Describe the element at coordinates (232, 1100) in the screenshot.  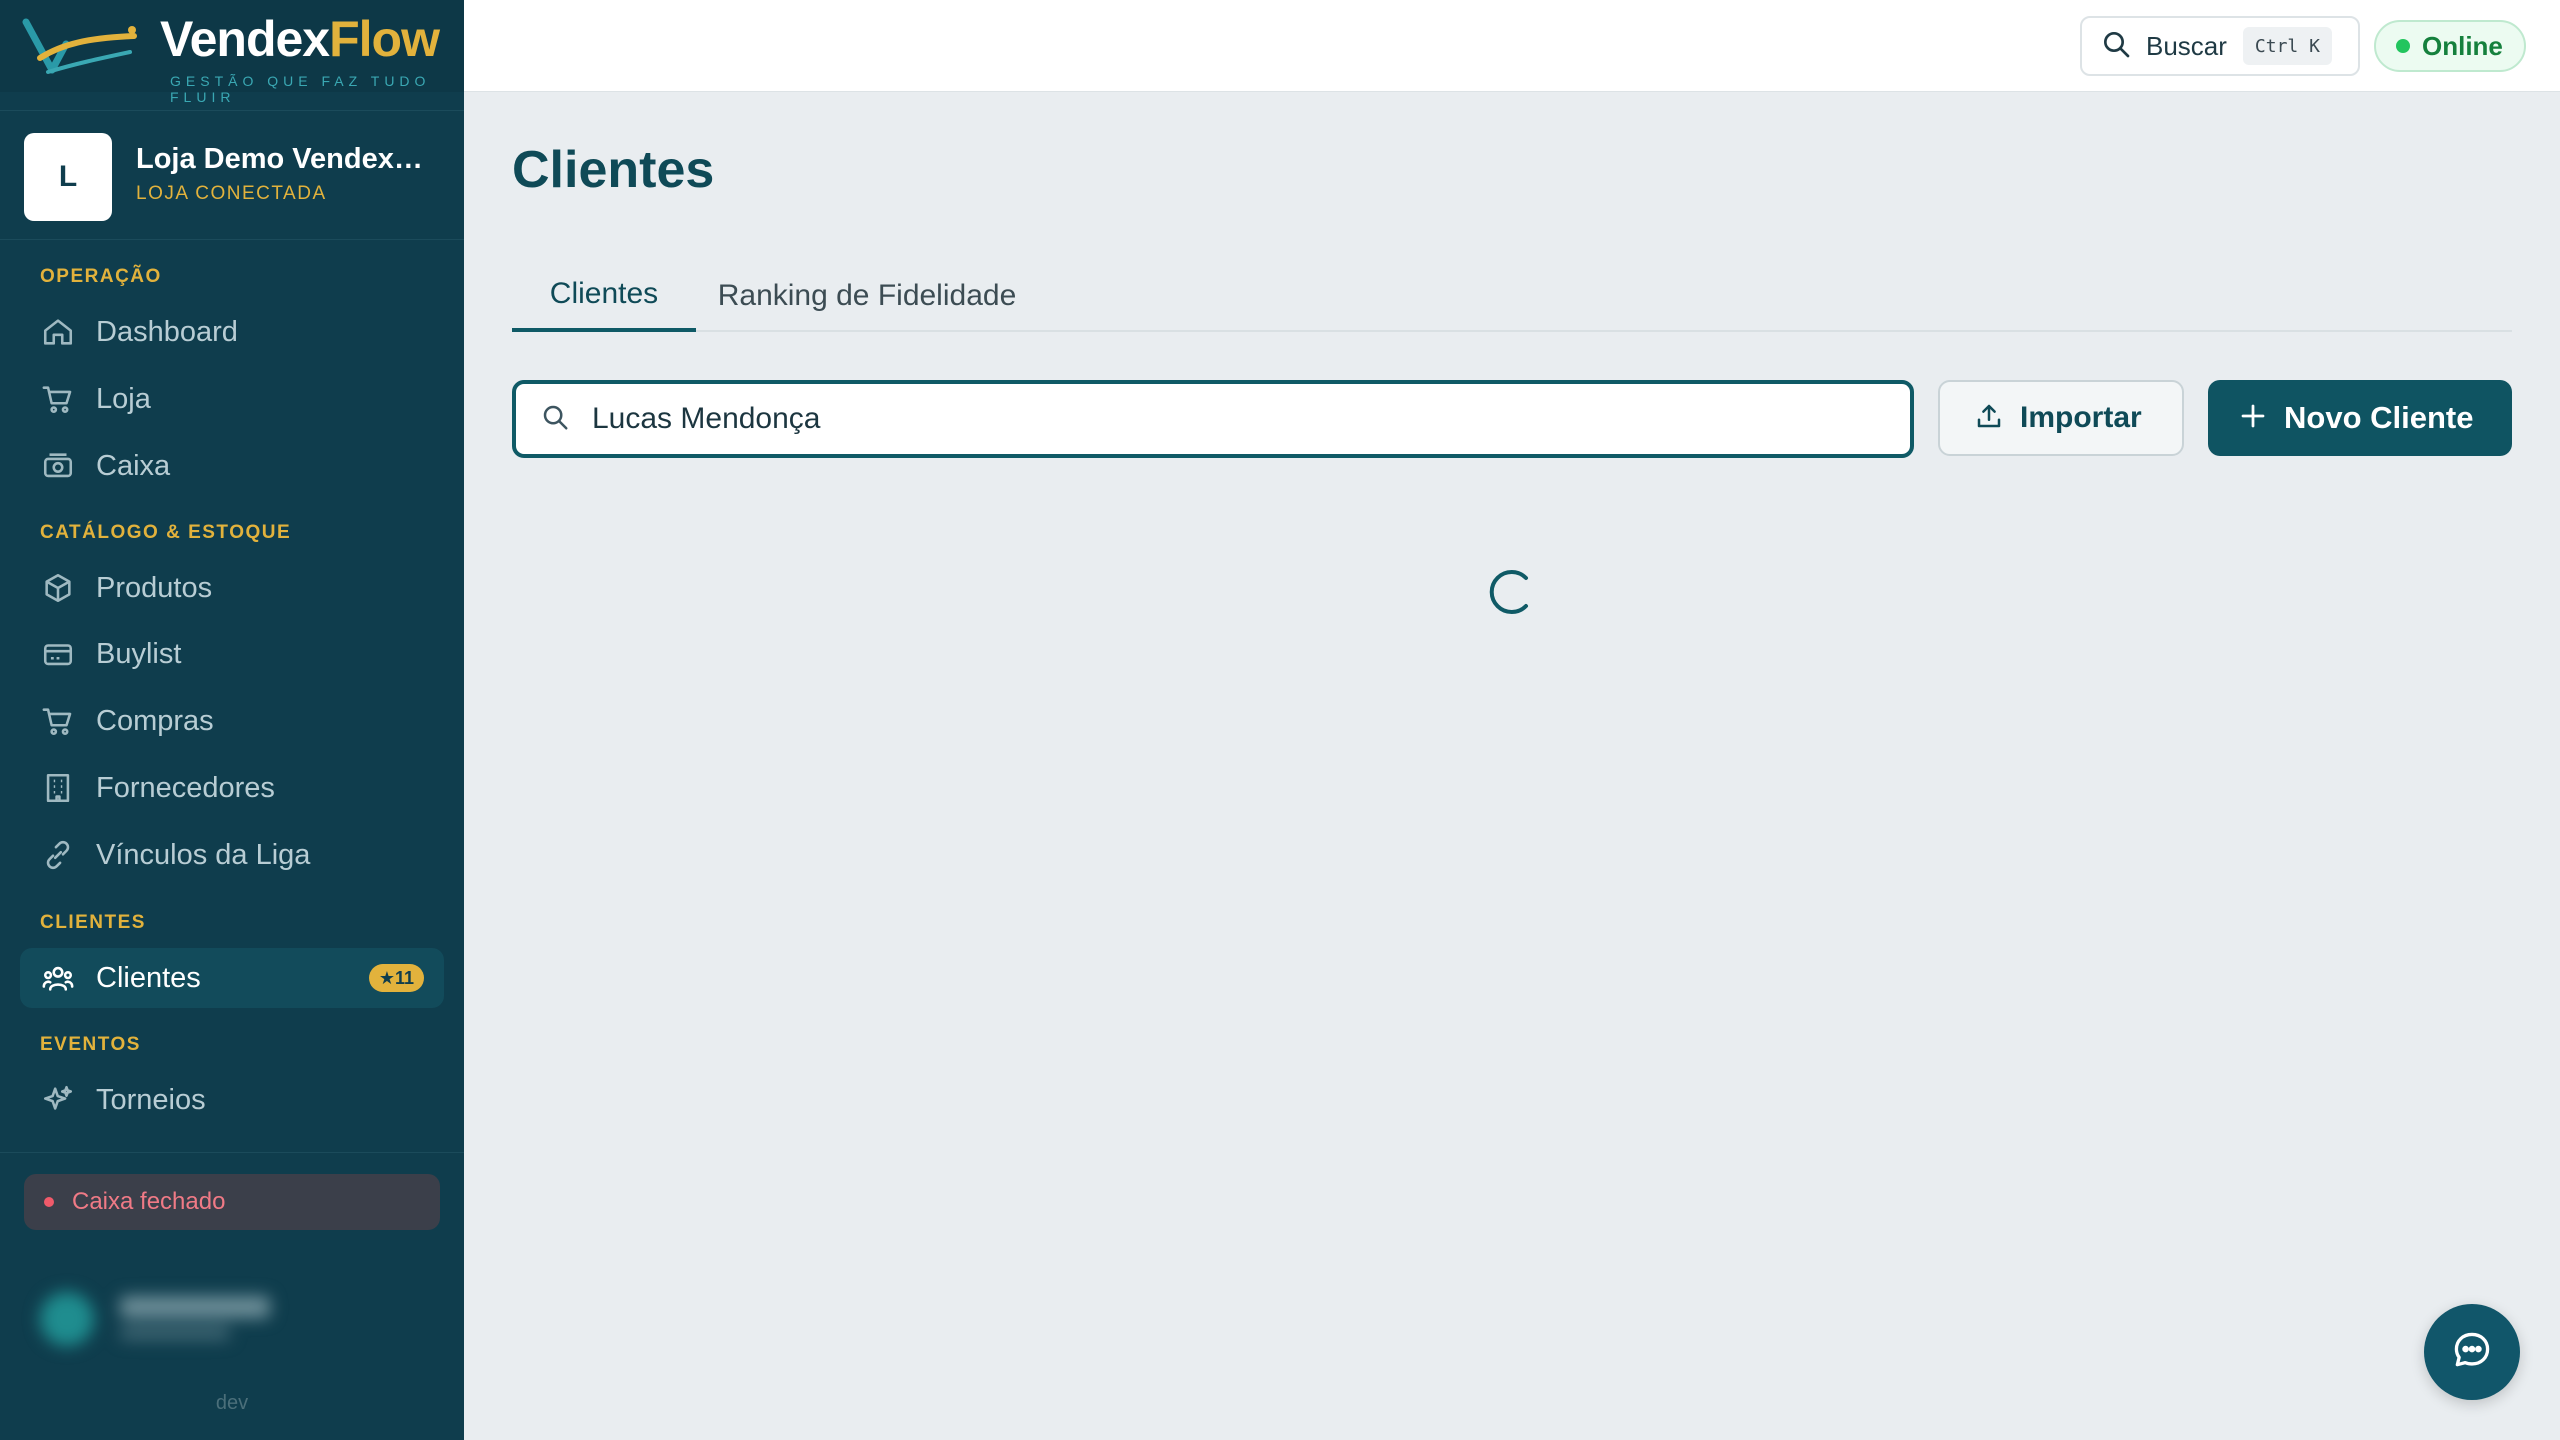
I see `sidebar-item-torneios: Torneios` at that location.